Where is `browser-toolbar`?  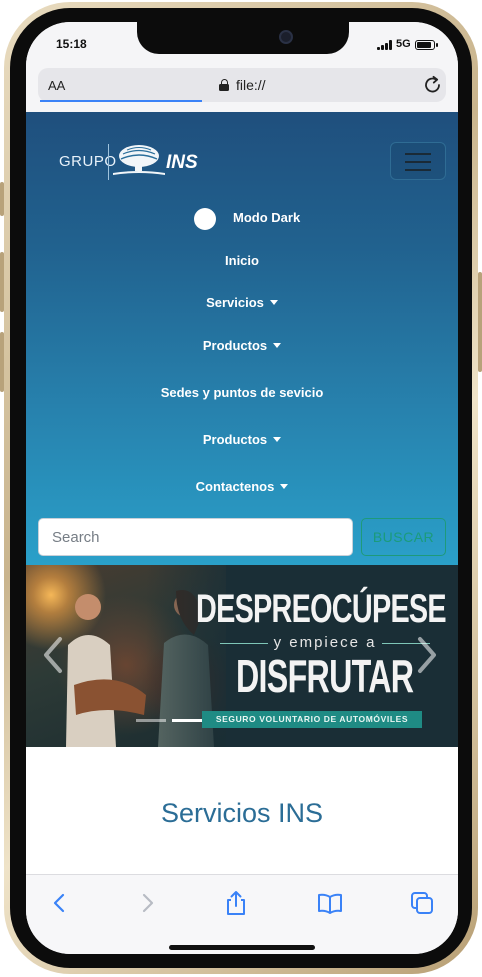
browser-toolbar is located at coordinates (242, 914).